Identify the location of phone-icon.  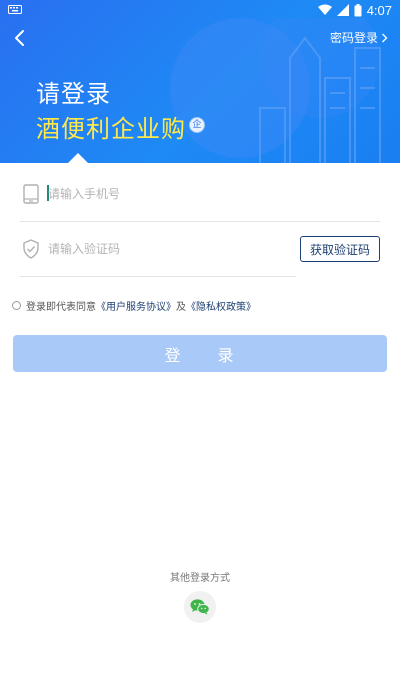
(31, 194).